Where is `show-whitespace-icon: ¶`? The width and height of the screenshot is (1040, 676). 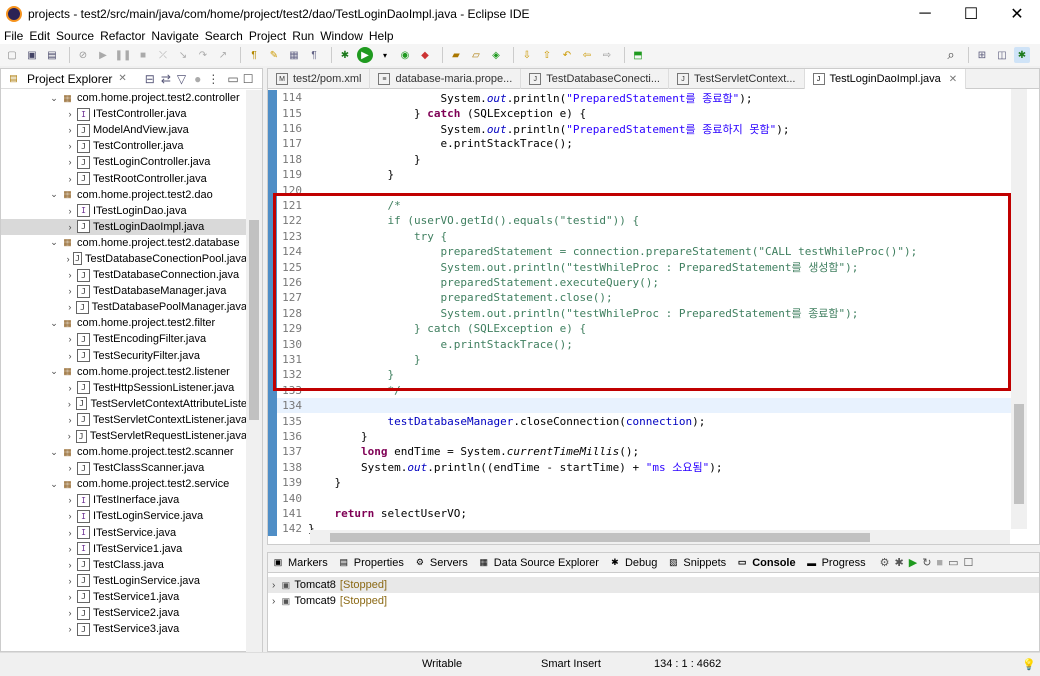
show-whitespace-icon: ¶ is located at coordinates (314, 55).